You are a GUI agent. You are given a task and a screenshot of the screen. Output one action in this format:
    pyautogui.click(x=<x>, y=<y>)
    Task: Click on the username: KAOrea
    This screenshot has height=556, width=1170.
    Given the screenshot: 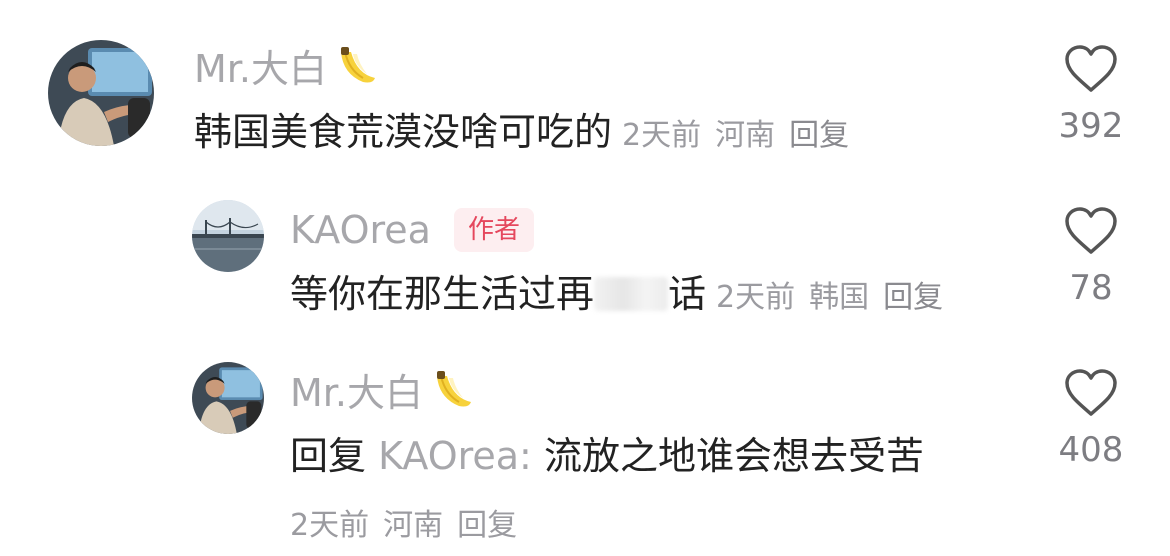 What is the action you would take?
    pyautogui.click(x=360, y=230)
    